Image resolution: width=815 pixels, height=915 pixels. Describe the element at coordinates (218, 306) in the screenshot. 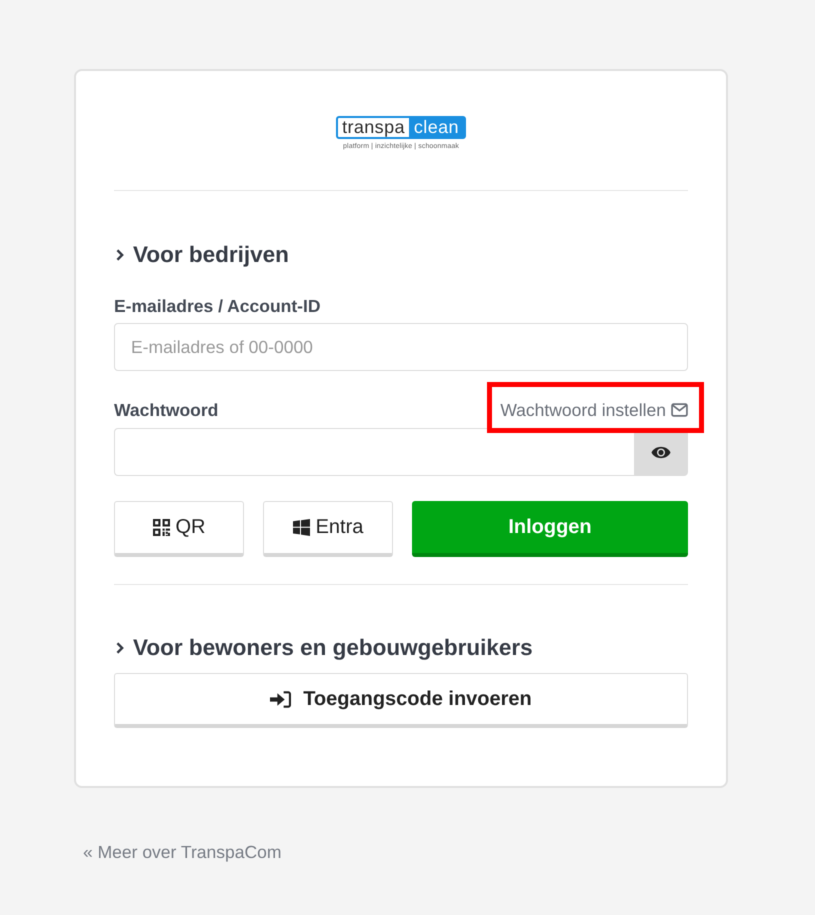

I see `field-label: E-mailadres / Account-ID` at that location.